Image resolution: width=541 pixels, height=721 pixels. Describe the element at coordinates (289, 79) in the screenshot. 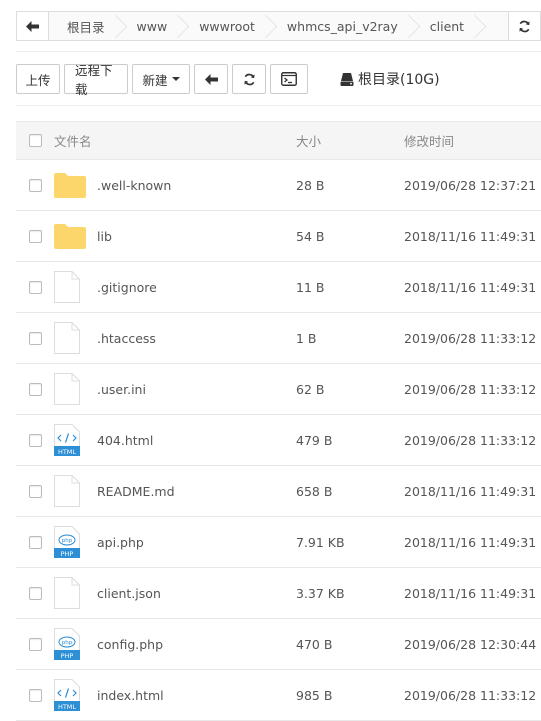

I see `terminal-button` at that location.